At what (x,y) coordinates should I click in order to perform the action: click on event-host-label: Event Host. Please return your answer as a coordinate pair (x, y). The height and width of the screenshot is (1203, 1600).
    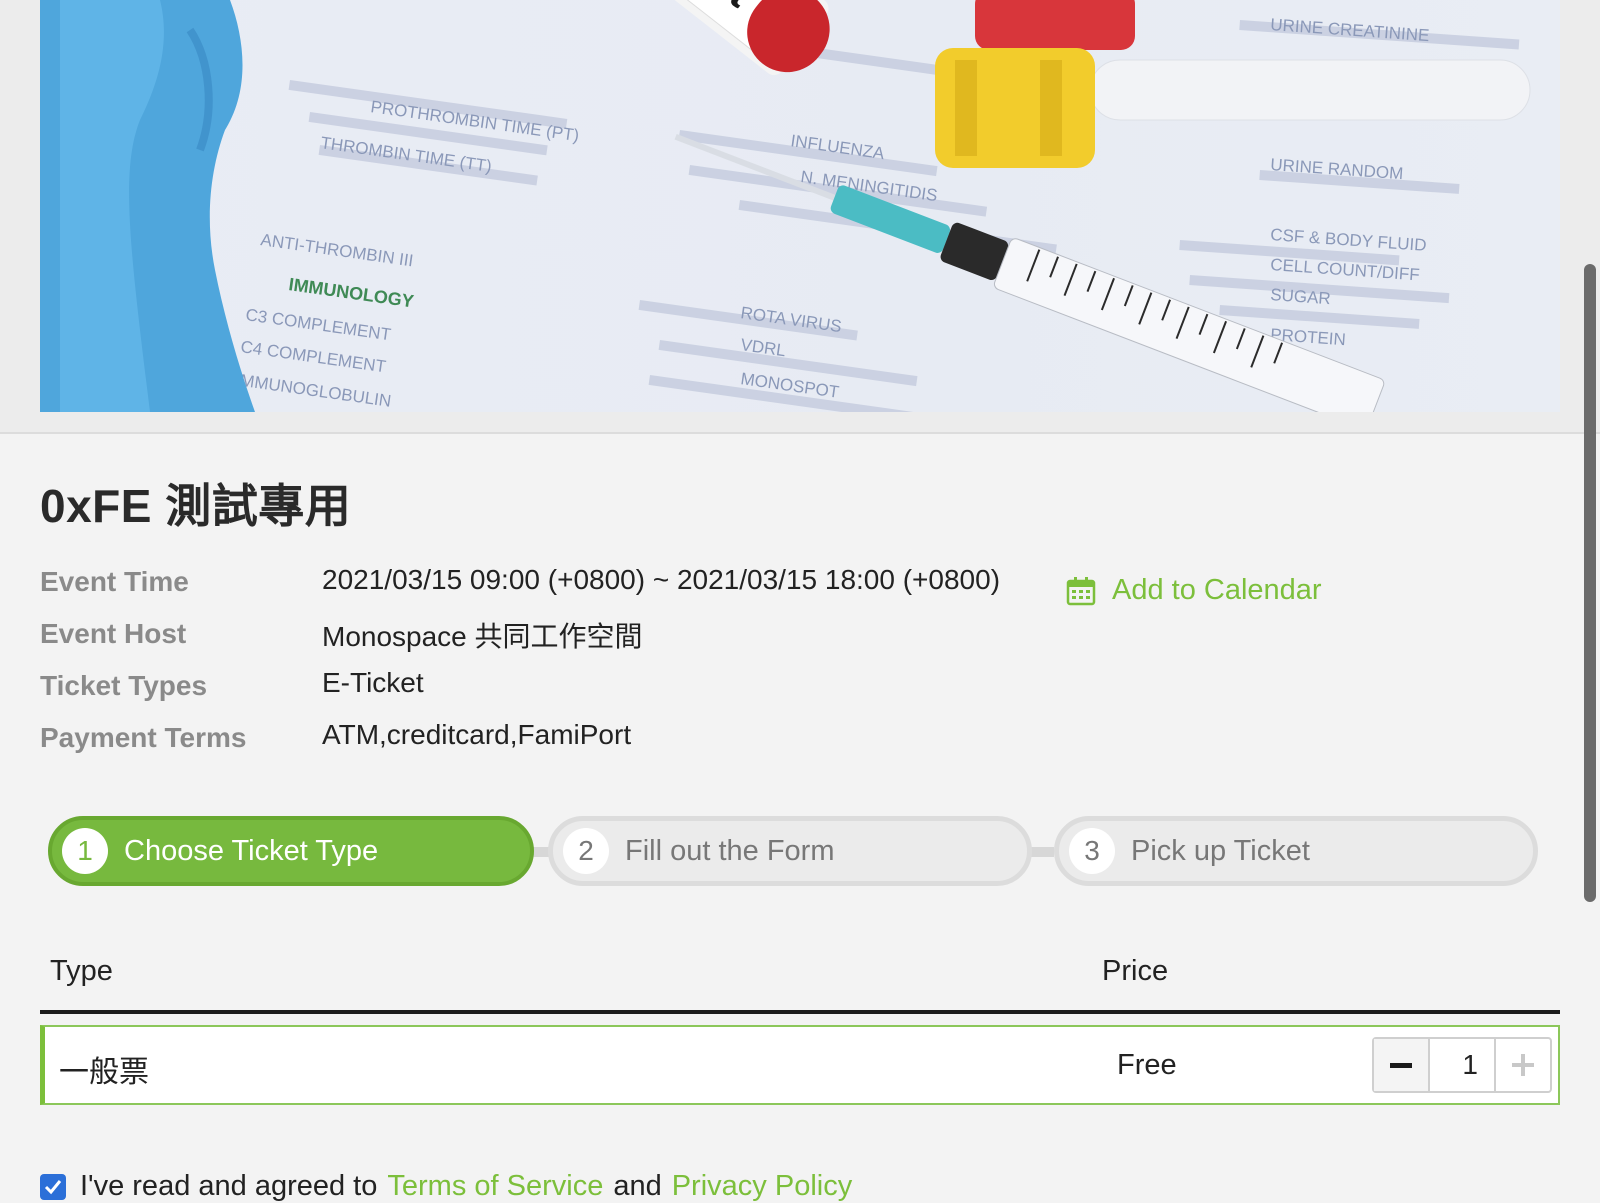
    Looking at the image, I should click on (113, 633).